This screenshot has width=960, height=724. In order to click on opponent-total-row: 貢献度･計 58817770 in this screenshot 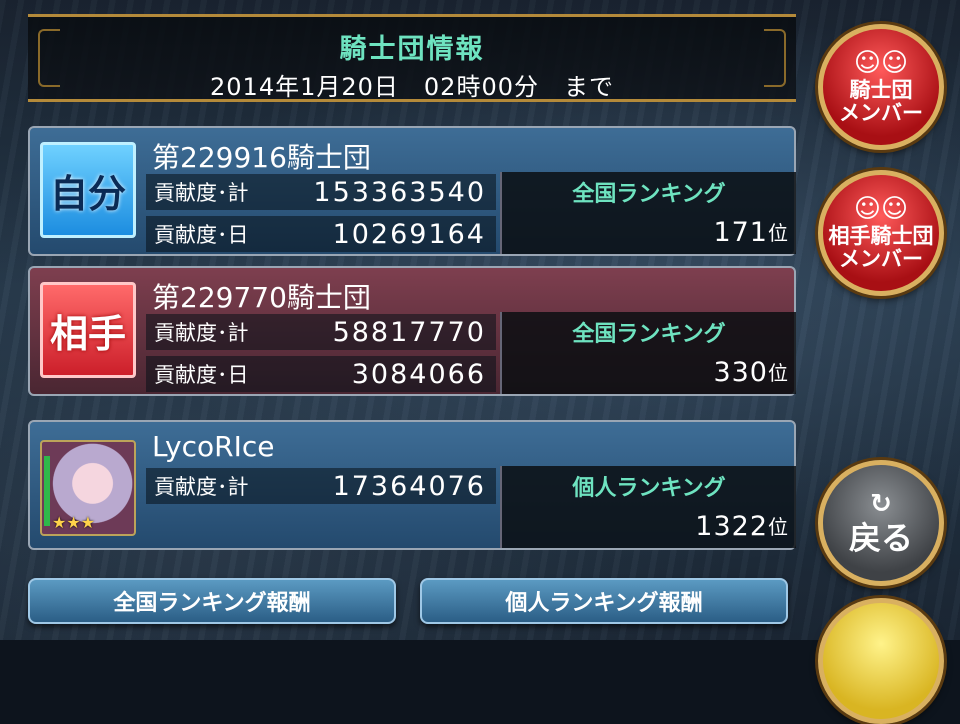, I will do `click(321, 332)`.